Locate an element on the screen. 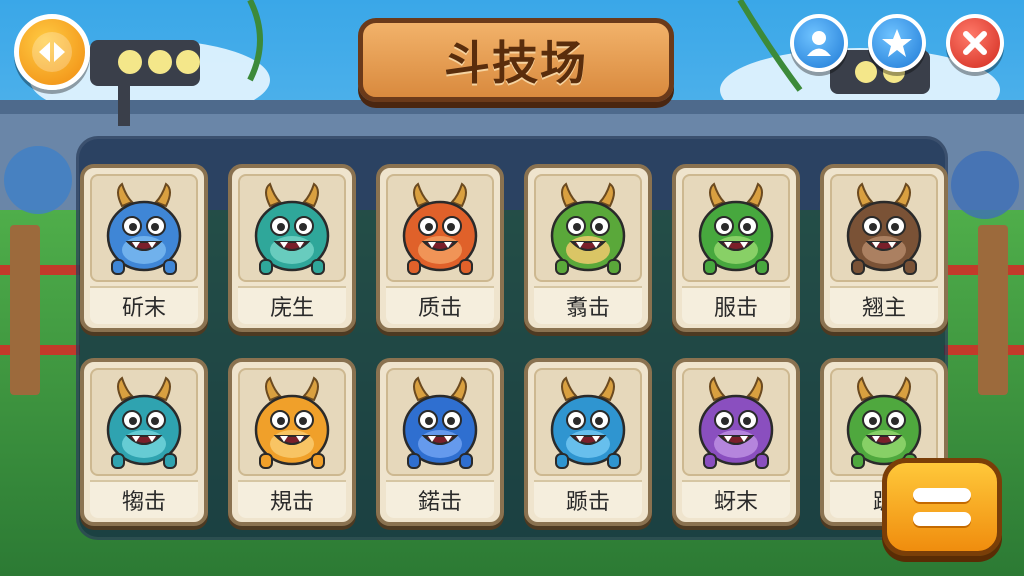  profile-button is located at coordinates (819, 43).